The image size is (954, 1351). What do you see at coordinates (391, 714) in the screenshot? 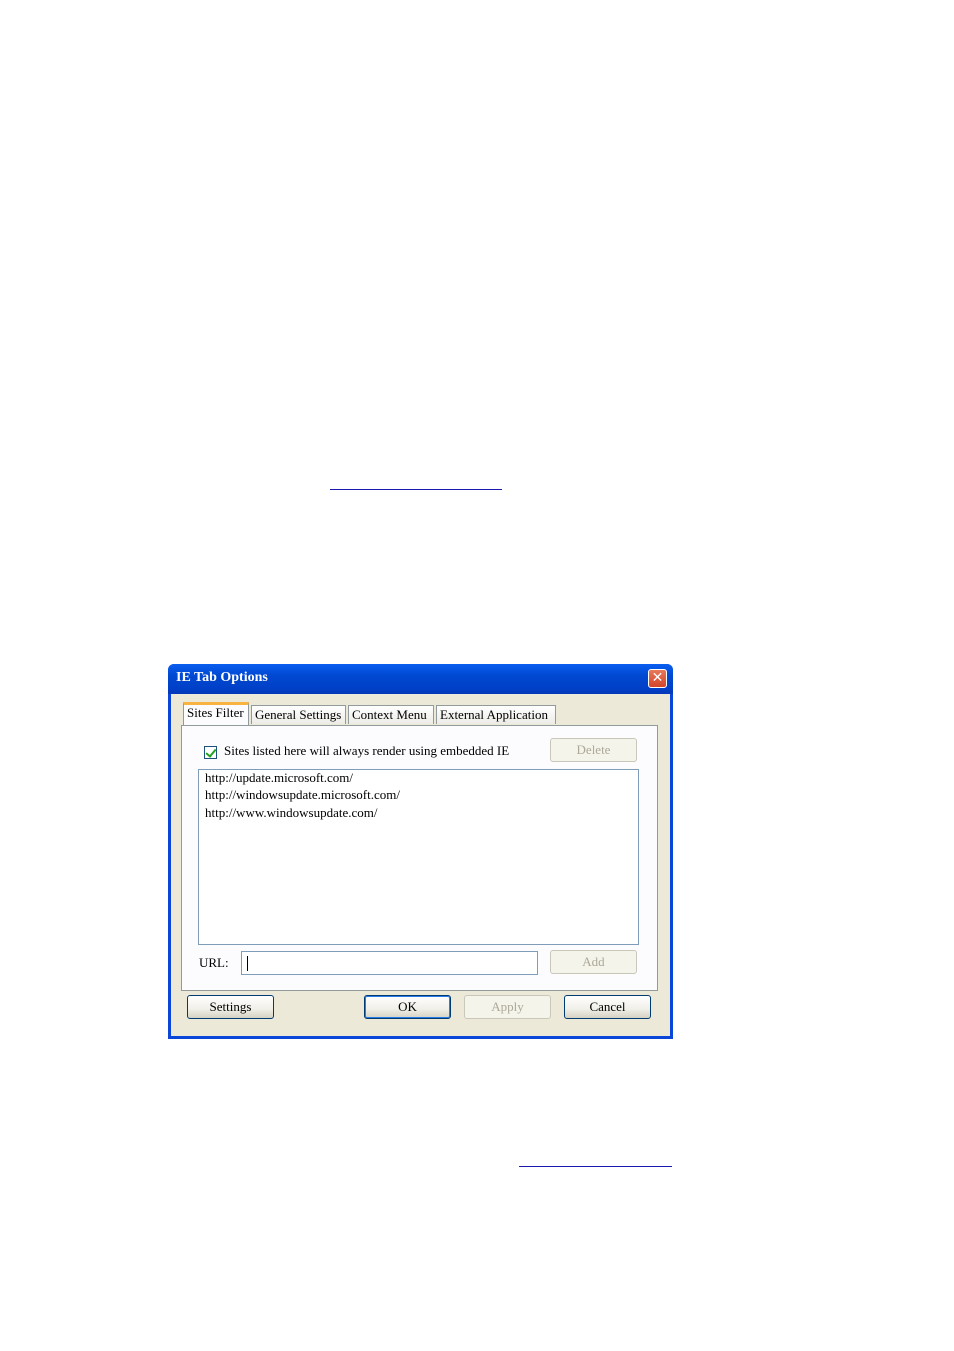
I see `tab-context-menu: Context Menu` at bounding box center [391, 714].